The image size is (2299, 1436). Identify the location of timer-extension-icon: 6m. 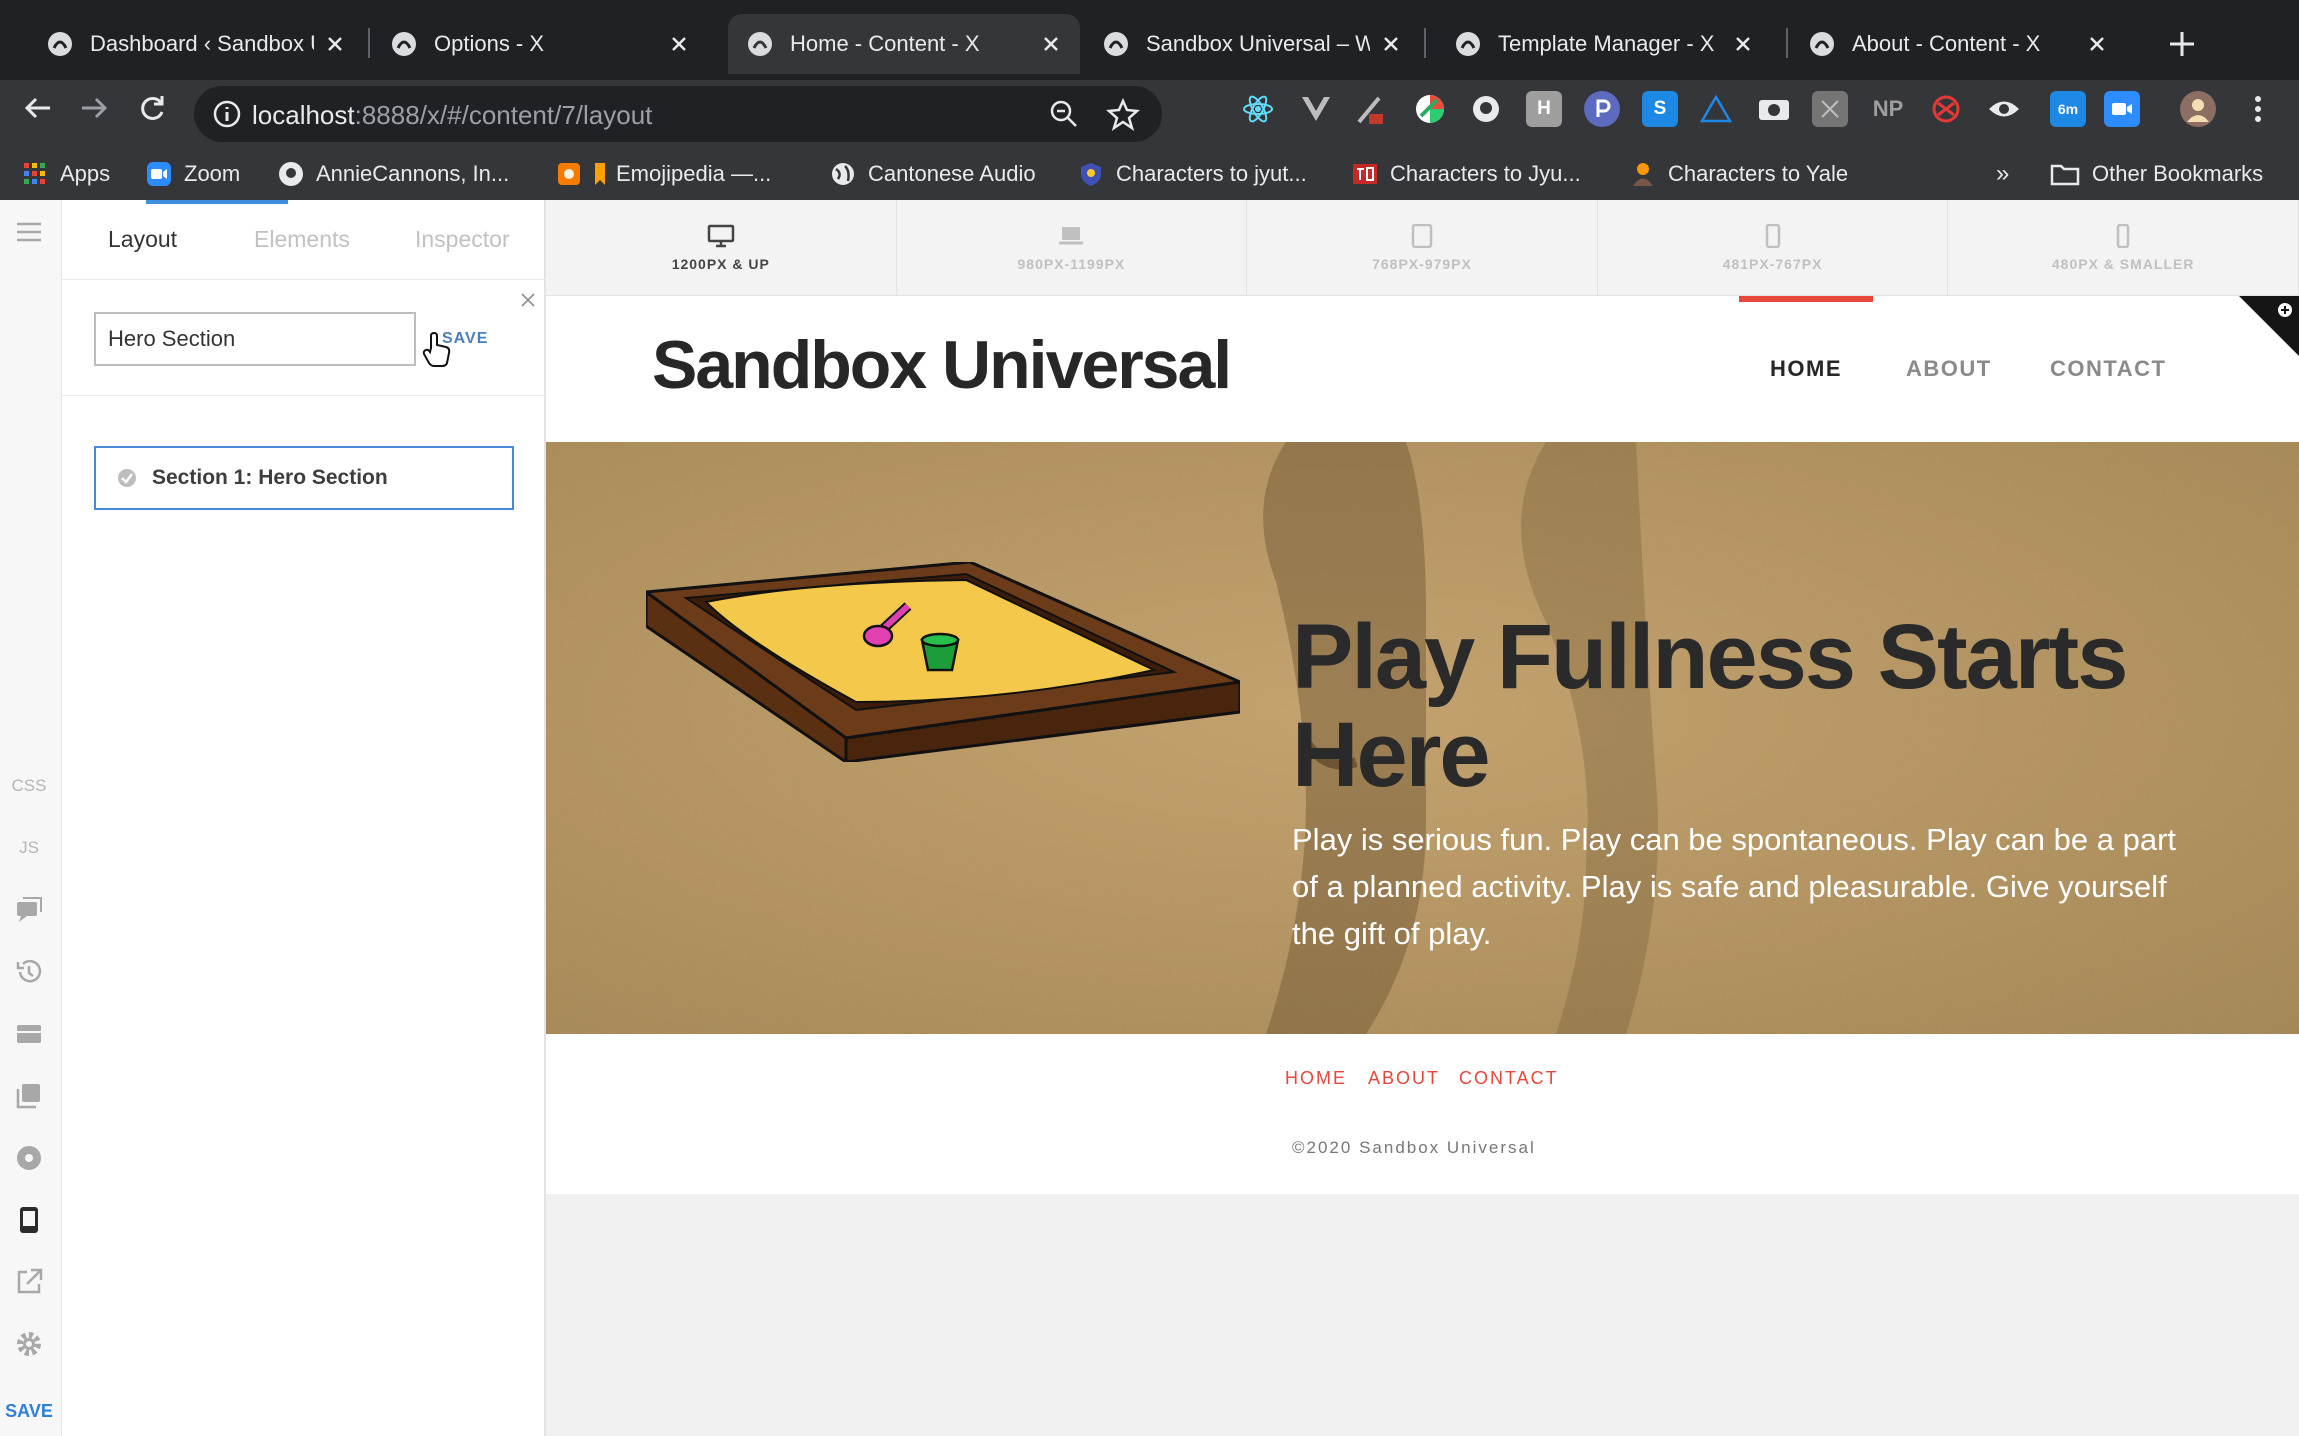
(2068, 109).